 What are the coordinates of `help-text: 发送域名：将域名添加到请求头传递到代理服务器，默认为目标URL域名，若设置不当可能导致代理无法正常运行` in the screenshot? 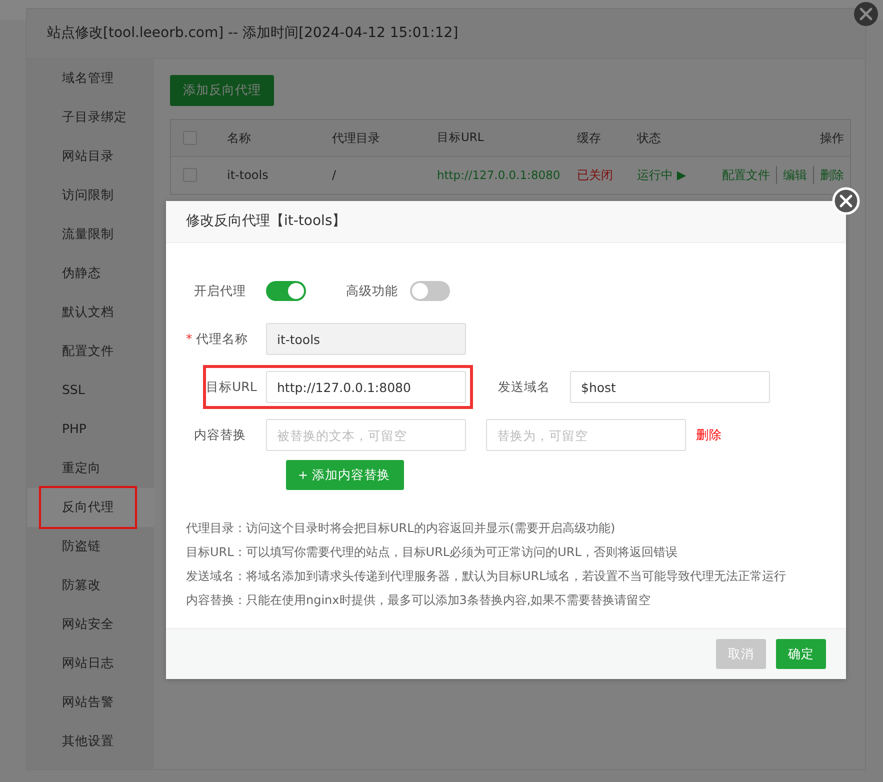 It's located at (486, 576).